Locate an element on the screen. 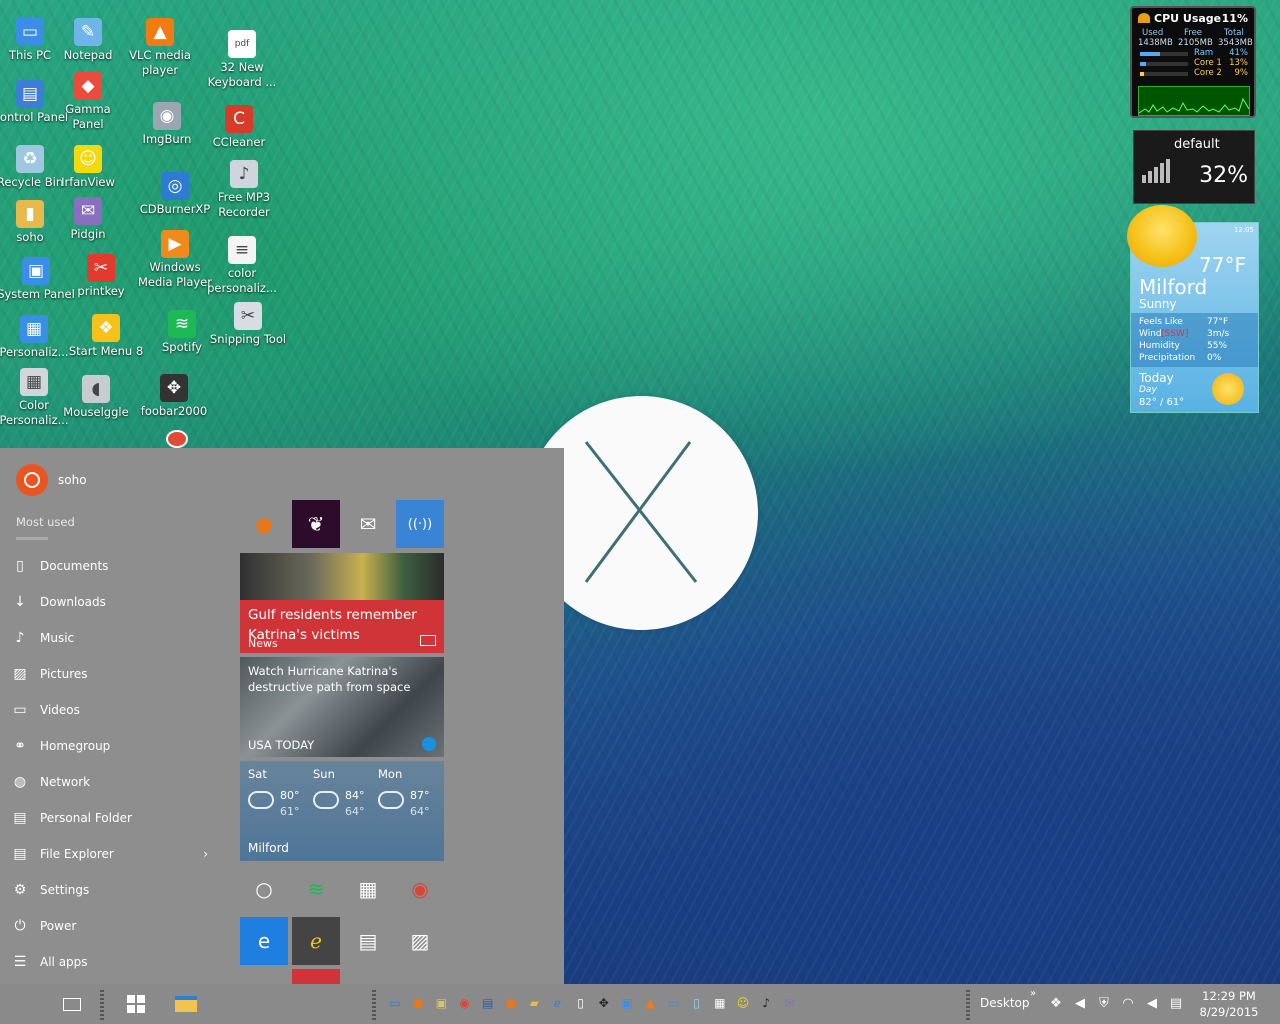 This screenshot has height=1024, width=1280. calendar-tile: ▦ is located at coordinates (368, 889).